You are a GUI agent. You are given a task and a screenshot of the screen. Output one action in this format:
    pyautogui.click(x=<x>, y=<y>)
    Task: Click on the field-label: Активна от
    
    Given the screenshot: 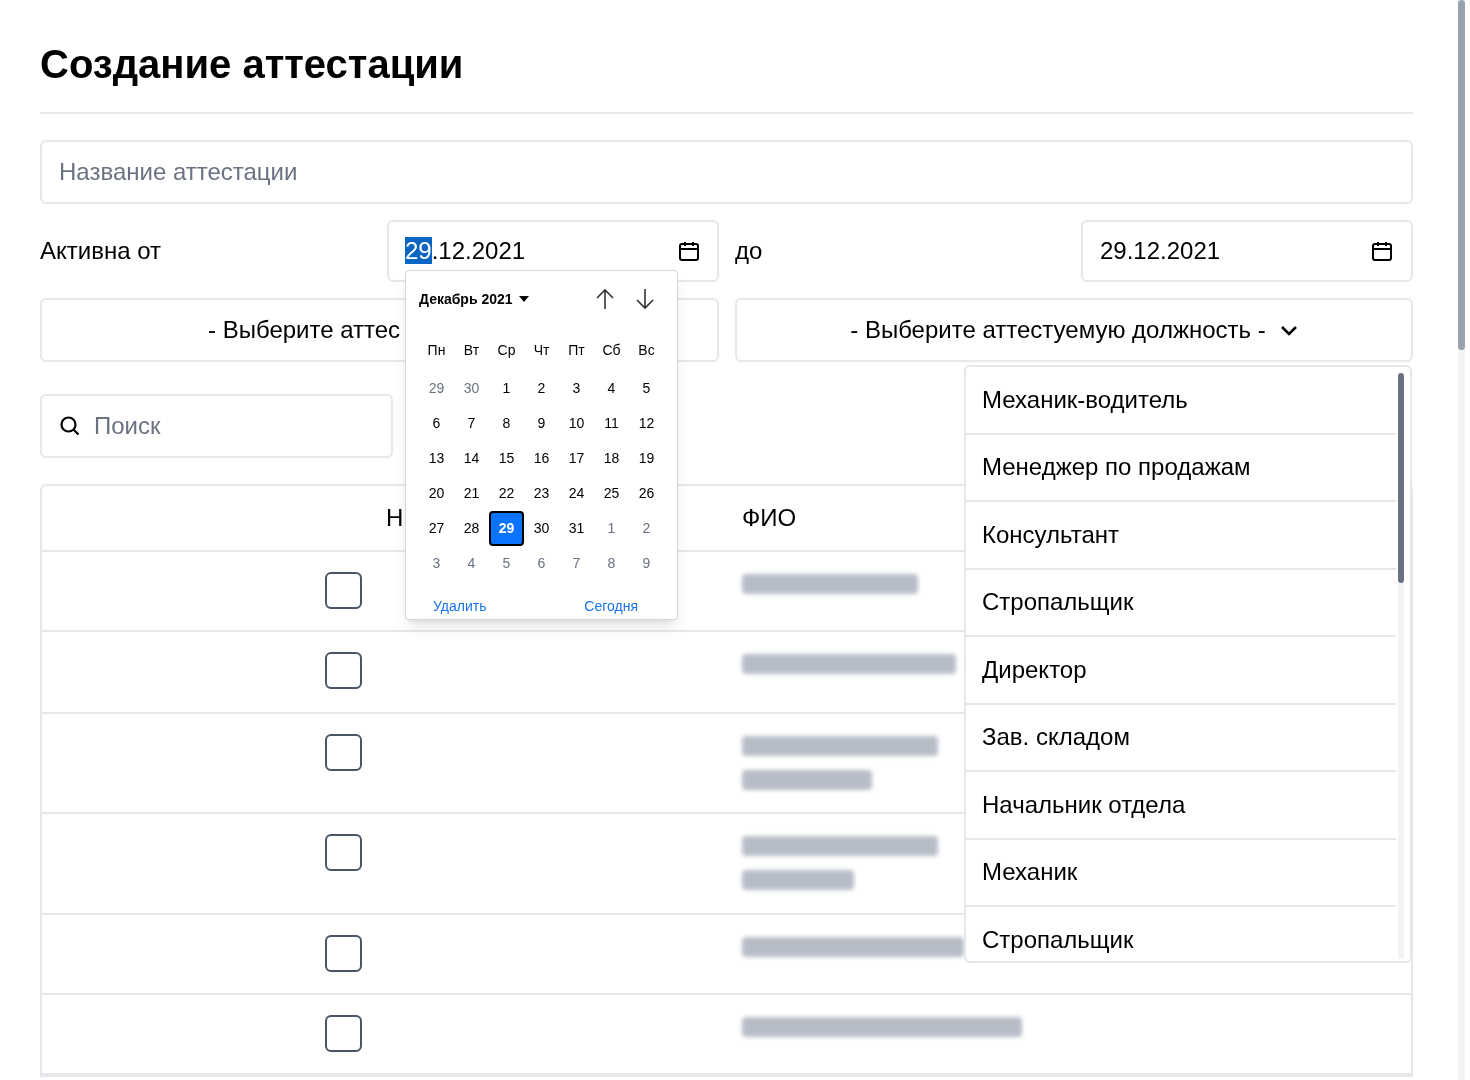 What is the action you would take?
    pyautogui.click(x=101, y=251)
    